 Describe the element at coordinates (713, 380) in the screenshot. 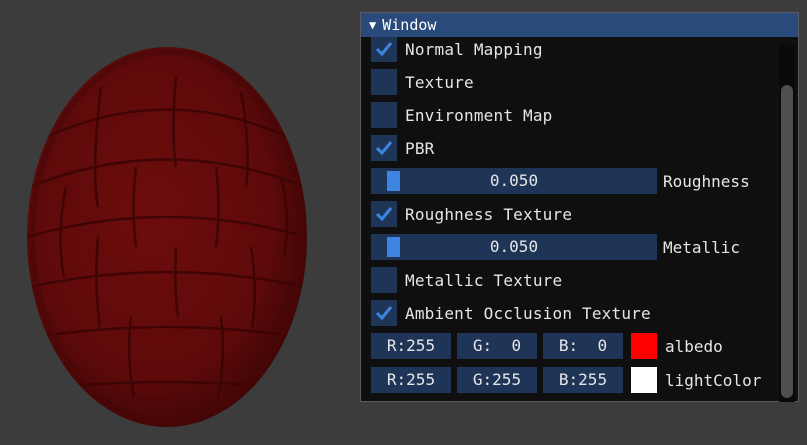

I see `light-color-label: lightColor` at that location.